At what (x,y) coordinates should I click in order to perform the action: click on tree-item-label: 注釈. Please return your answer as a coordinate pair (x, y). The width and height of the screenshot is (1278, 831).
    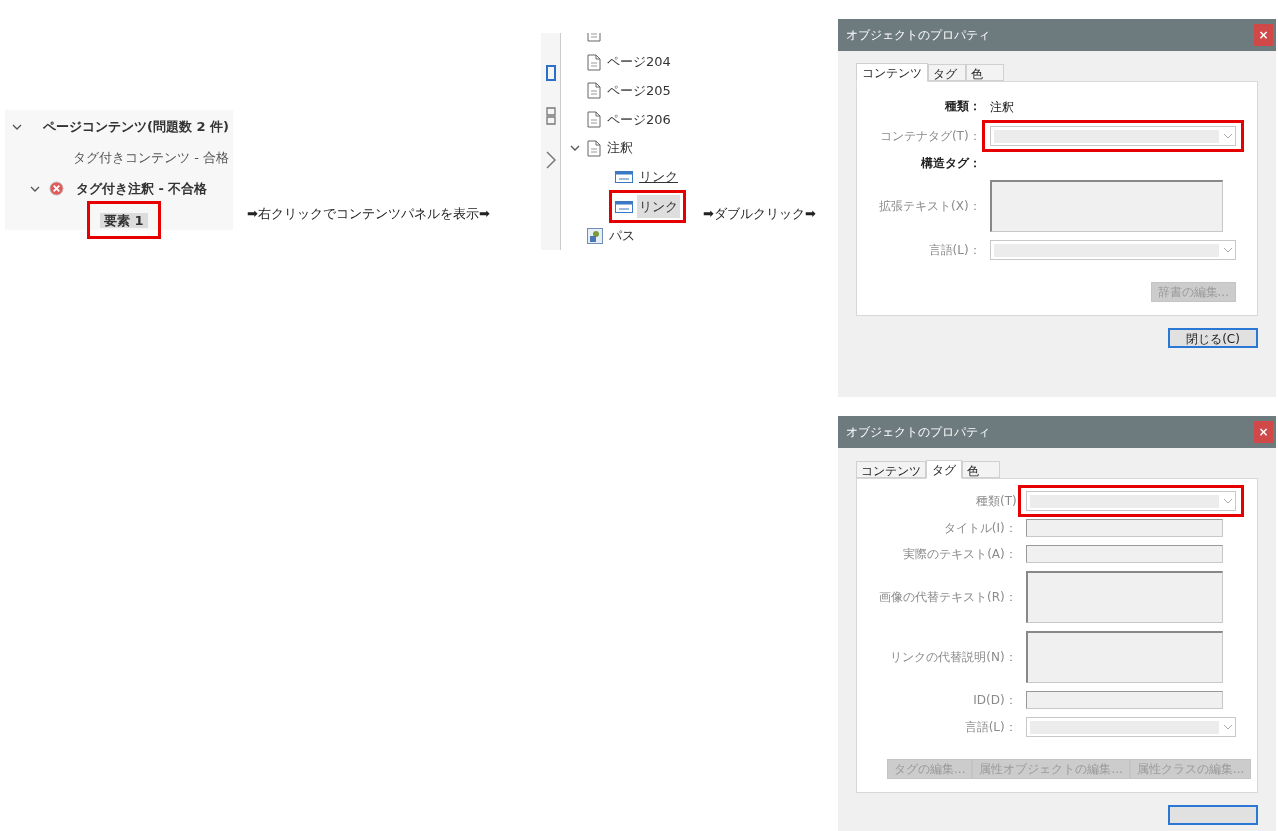
    Looking at the image, I should click on (620, 148).